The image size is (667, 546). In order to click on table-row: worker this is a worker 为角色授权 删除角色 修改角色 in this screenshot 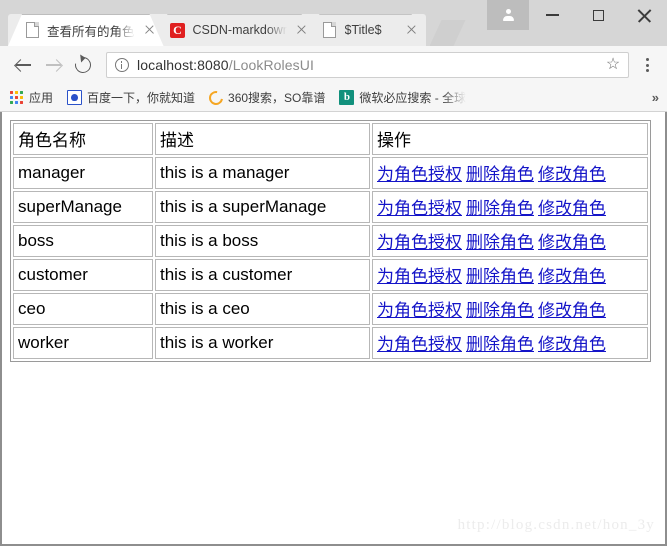, I will do `click(330, 343)`.